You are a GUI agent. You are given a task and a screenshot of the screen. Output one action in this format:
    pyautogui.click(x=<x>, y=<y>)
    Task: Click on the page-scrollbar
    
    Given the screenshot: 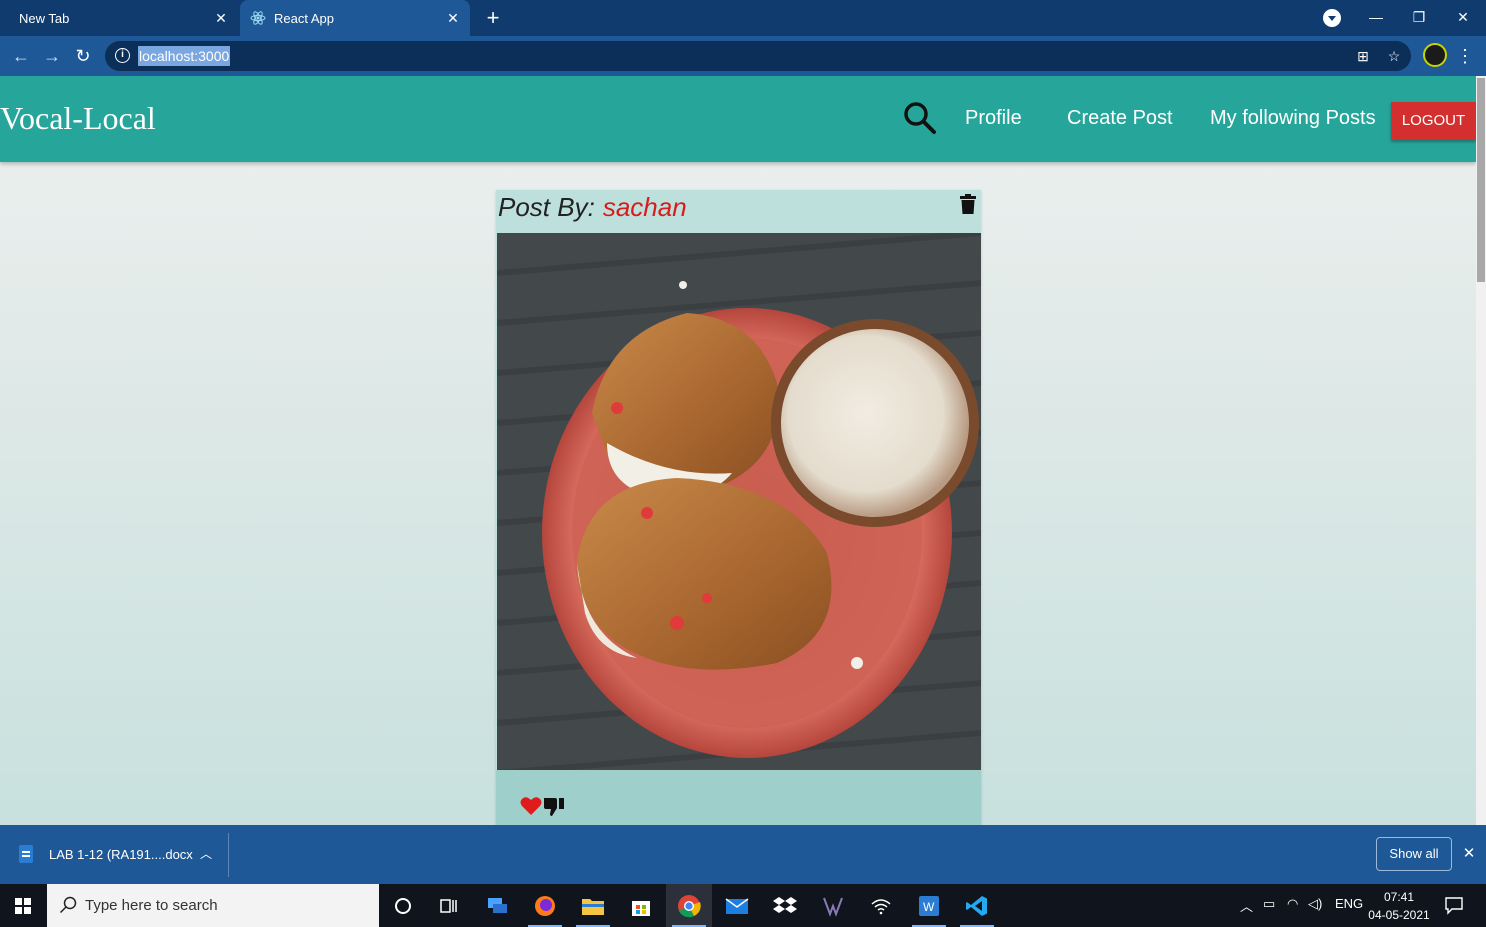 What is the action you would take?
    pyautogui.click(x=1481, y=450)
    